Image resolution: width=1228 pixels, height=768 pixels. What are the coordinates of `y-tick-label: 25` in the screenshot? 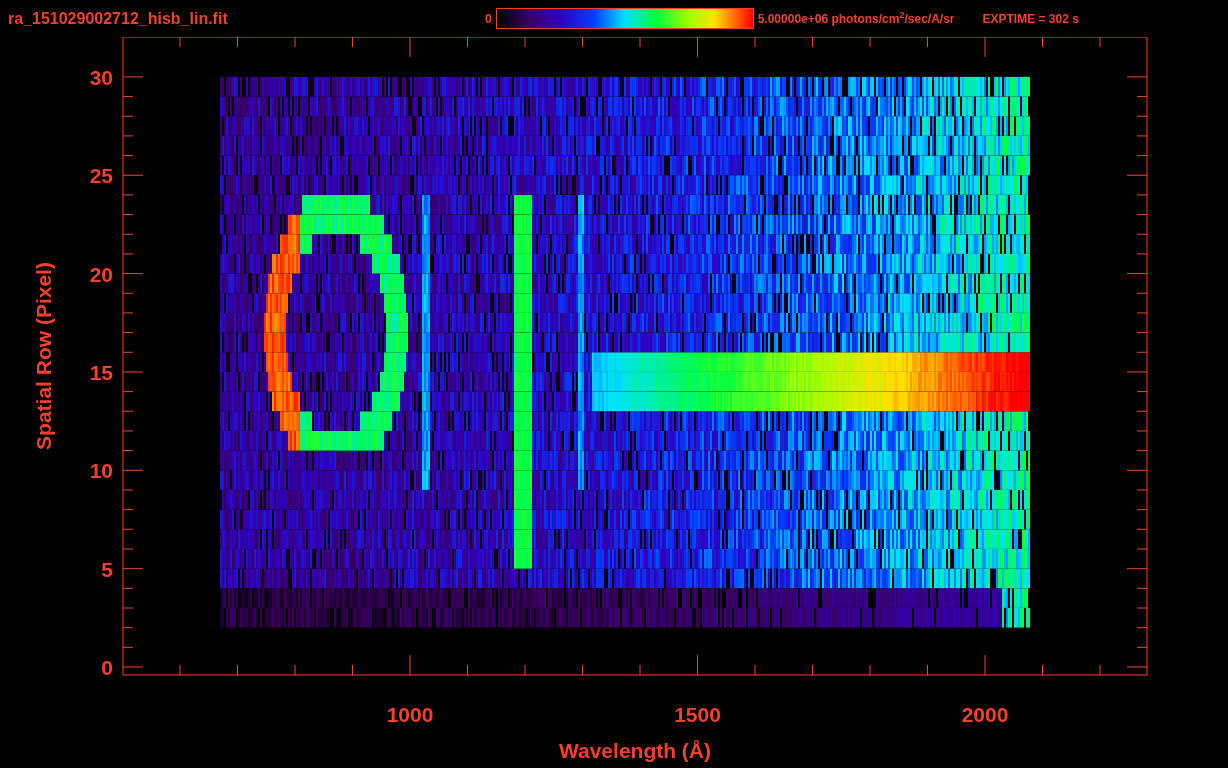 It's located at (101, 176).